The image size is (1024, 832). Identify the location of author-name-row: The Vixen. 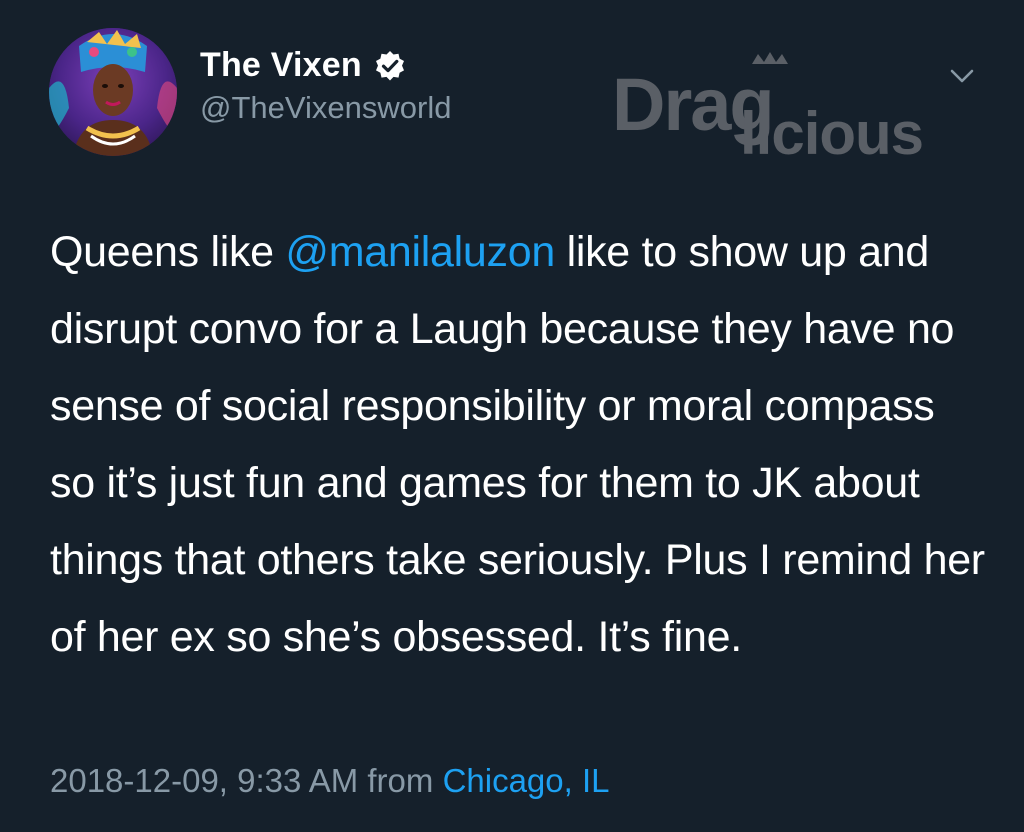
(303, 65).